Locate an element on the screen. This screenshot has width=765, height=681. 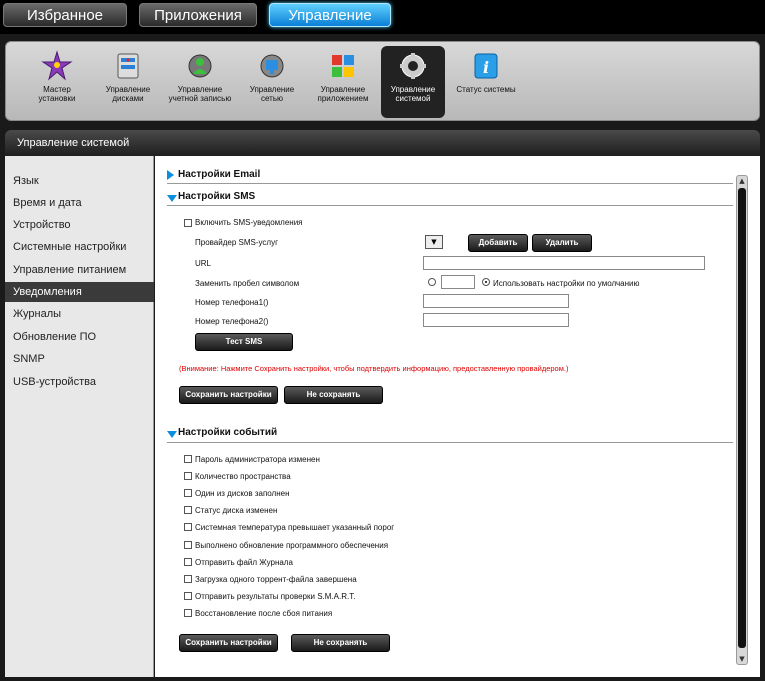
phone2-label: Номер телефона2() is located at coordinates (232, 321).